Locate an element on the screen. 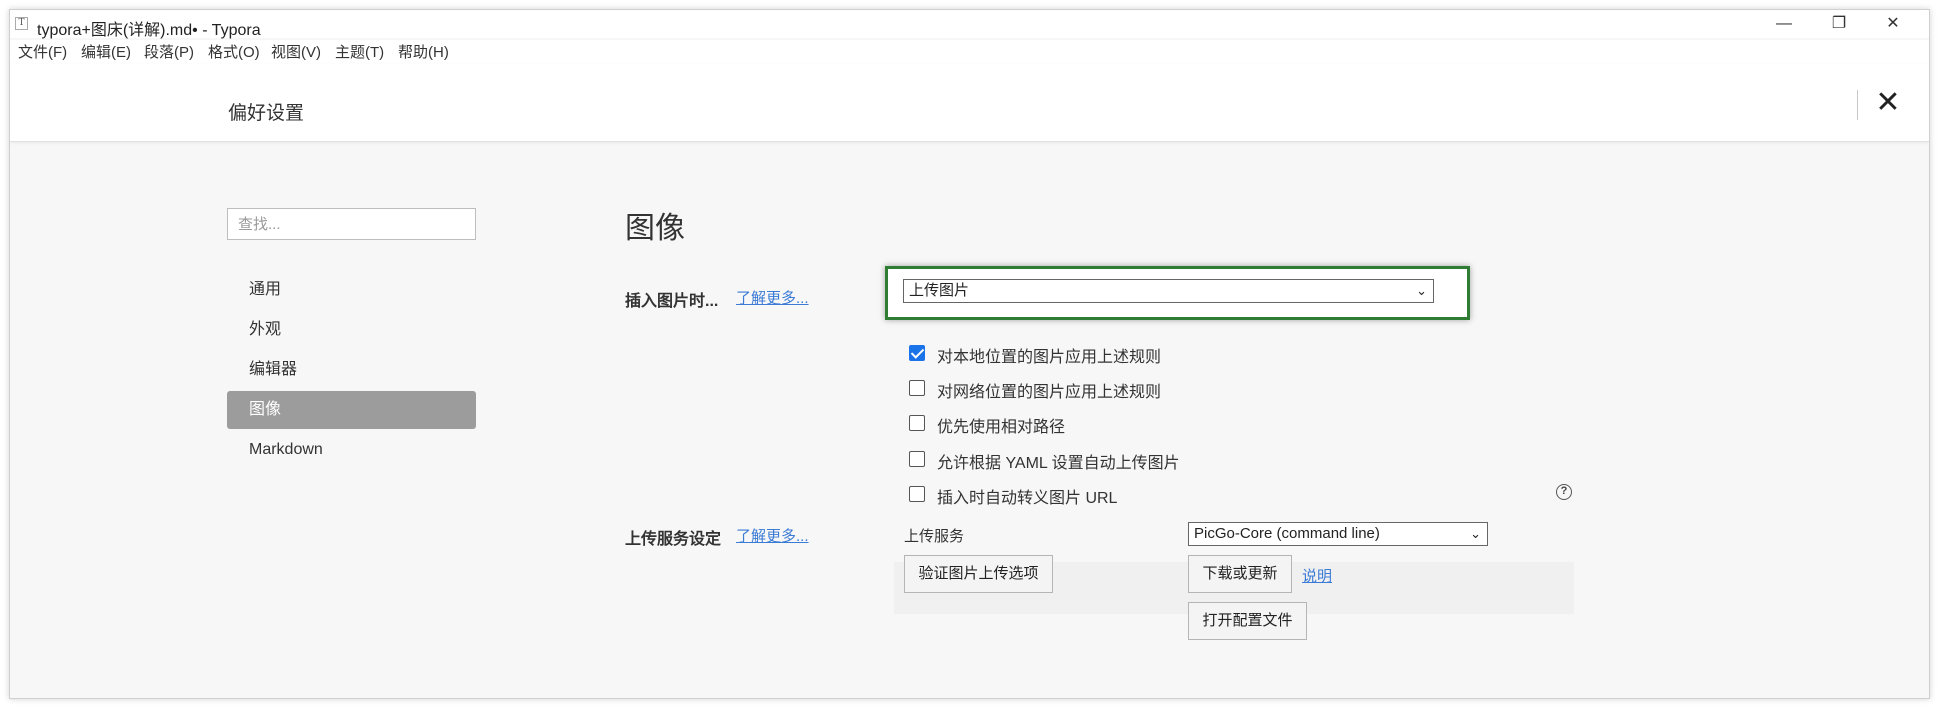 The height and width of the screenshot is (708, 1941). checkbox-apply-local is located at coordinates (917, 353).